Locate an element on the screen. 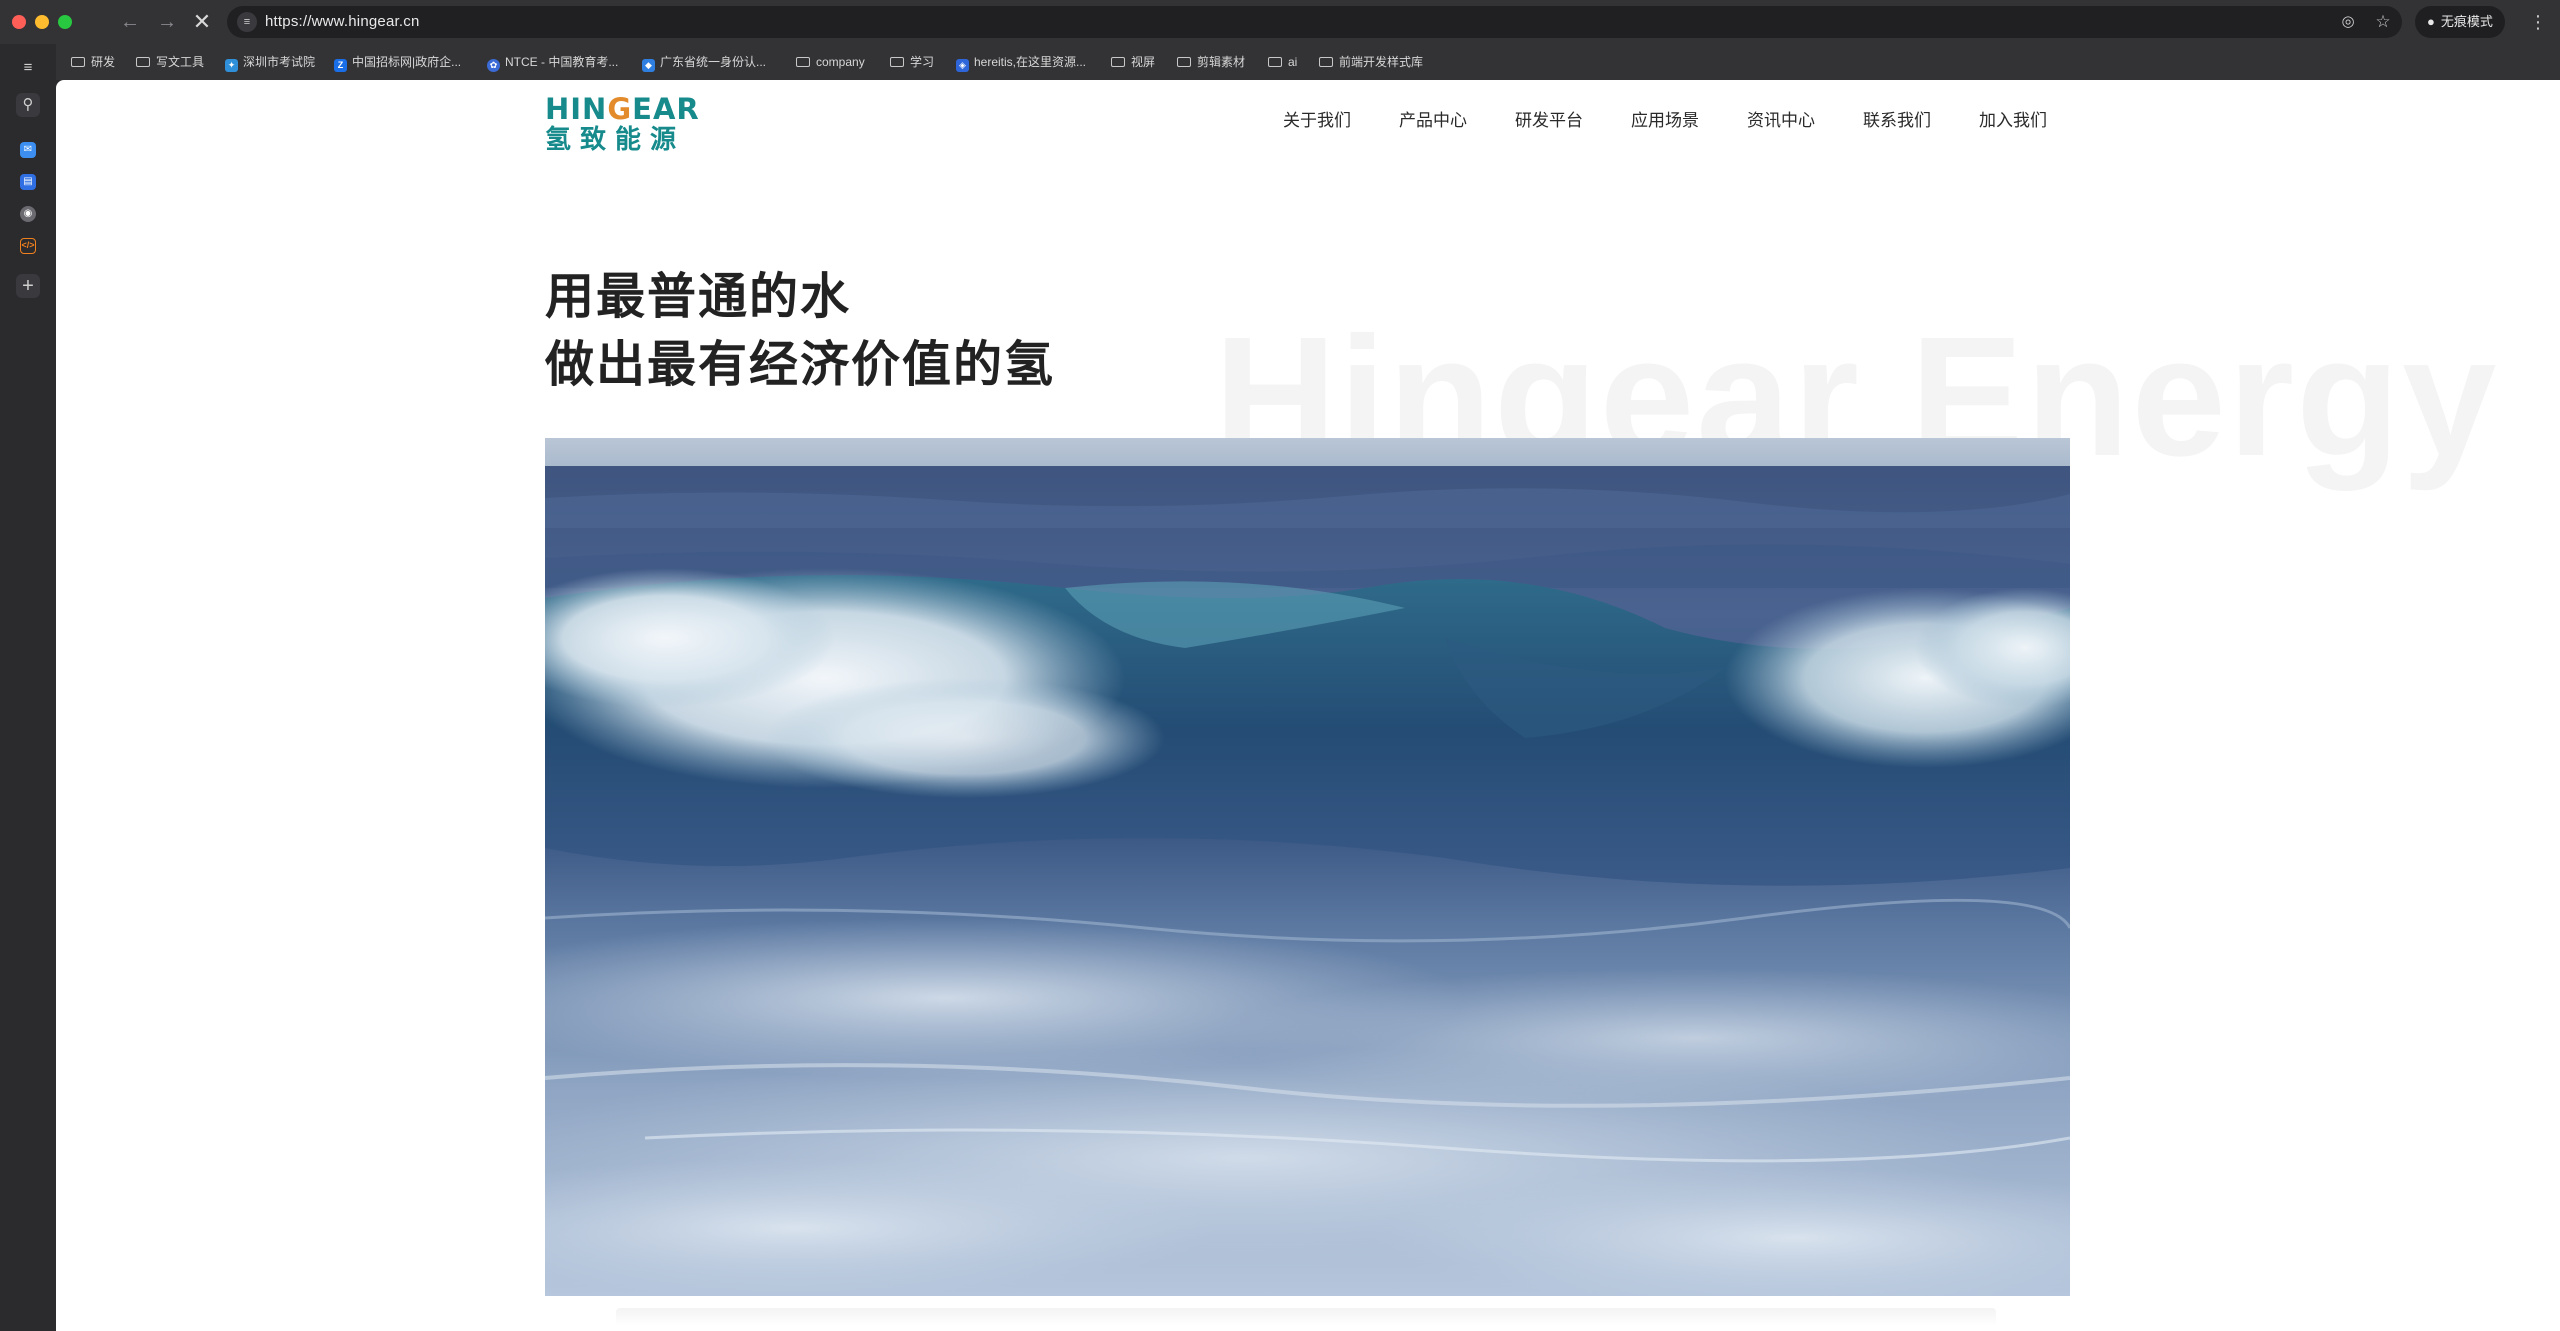 The height and width of the screenshot is (1331, 2560). hero-headline-line1: 用最普通的水 is located at coordinates (698, 297).